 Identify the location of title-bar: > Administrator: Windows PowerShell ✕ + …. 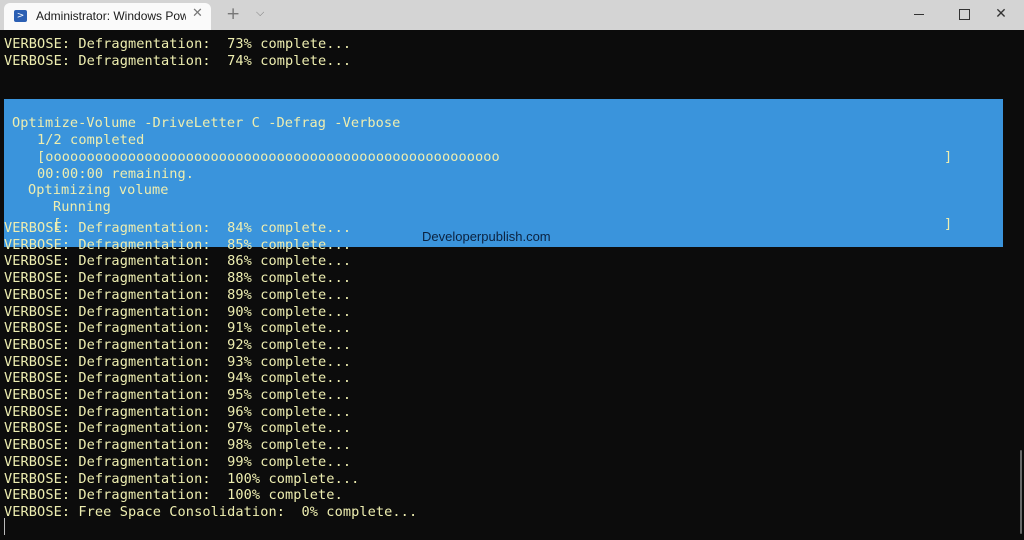
(512, 15).